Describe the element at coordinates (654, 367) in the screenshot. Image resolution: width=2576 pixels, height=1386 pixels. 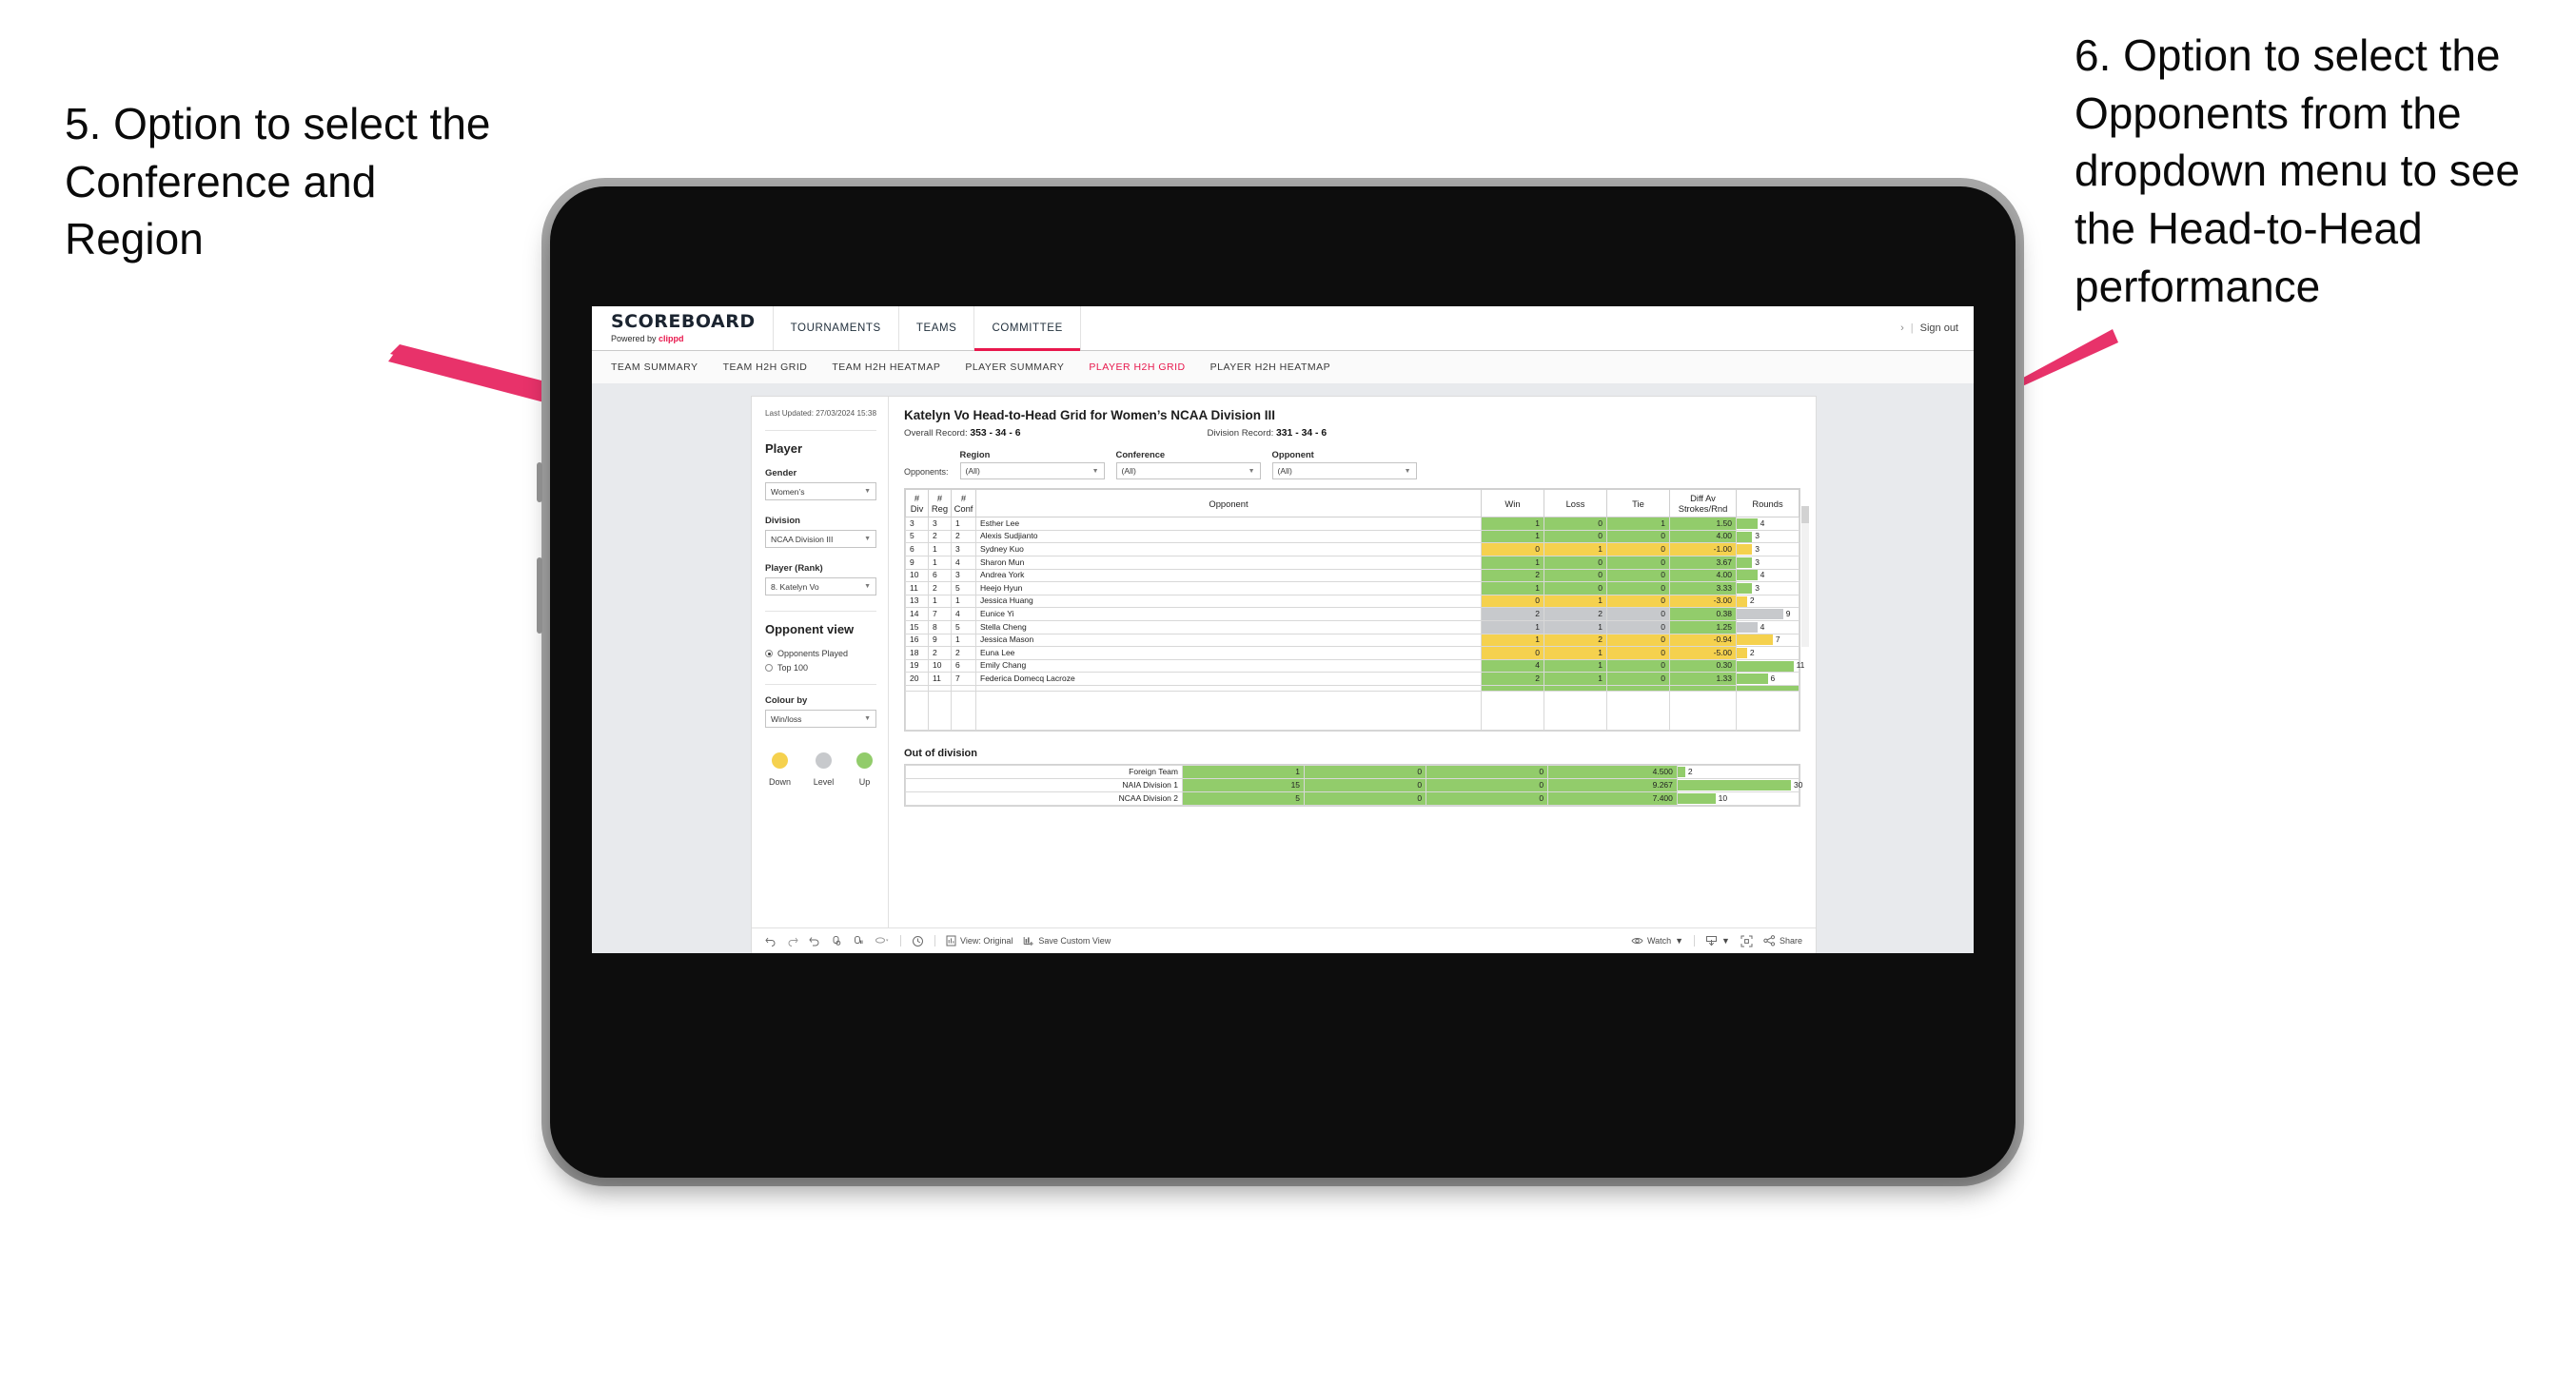
I see `sub-nav-item-team-summary: TEAM SUMMARY` at that location.